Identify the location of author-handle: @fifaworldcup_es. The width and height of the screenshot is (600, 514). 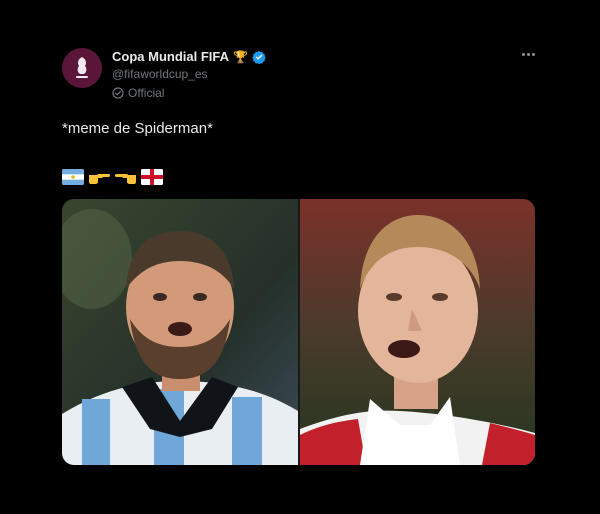
(160, 74).